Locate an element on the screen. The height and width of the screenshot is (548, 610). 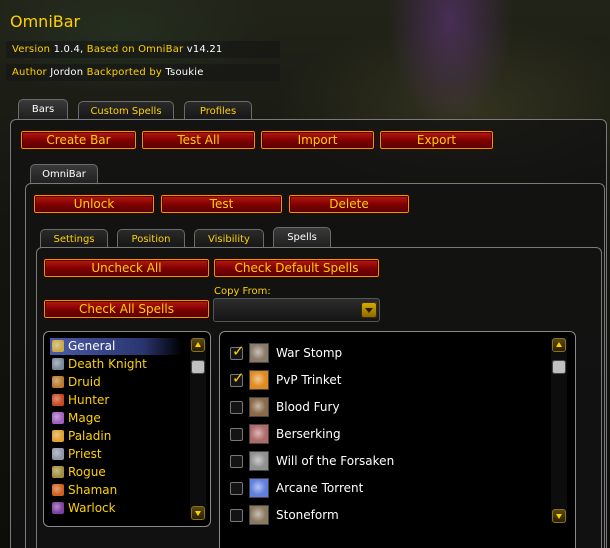
unlock-button: Unlock is located at coordinates (94, 204).